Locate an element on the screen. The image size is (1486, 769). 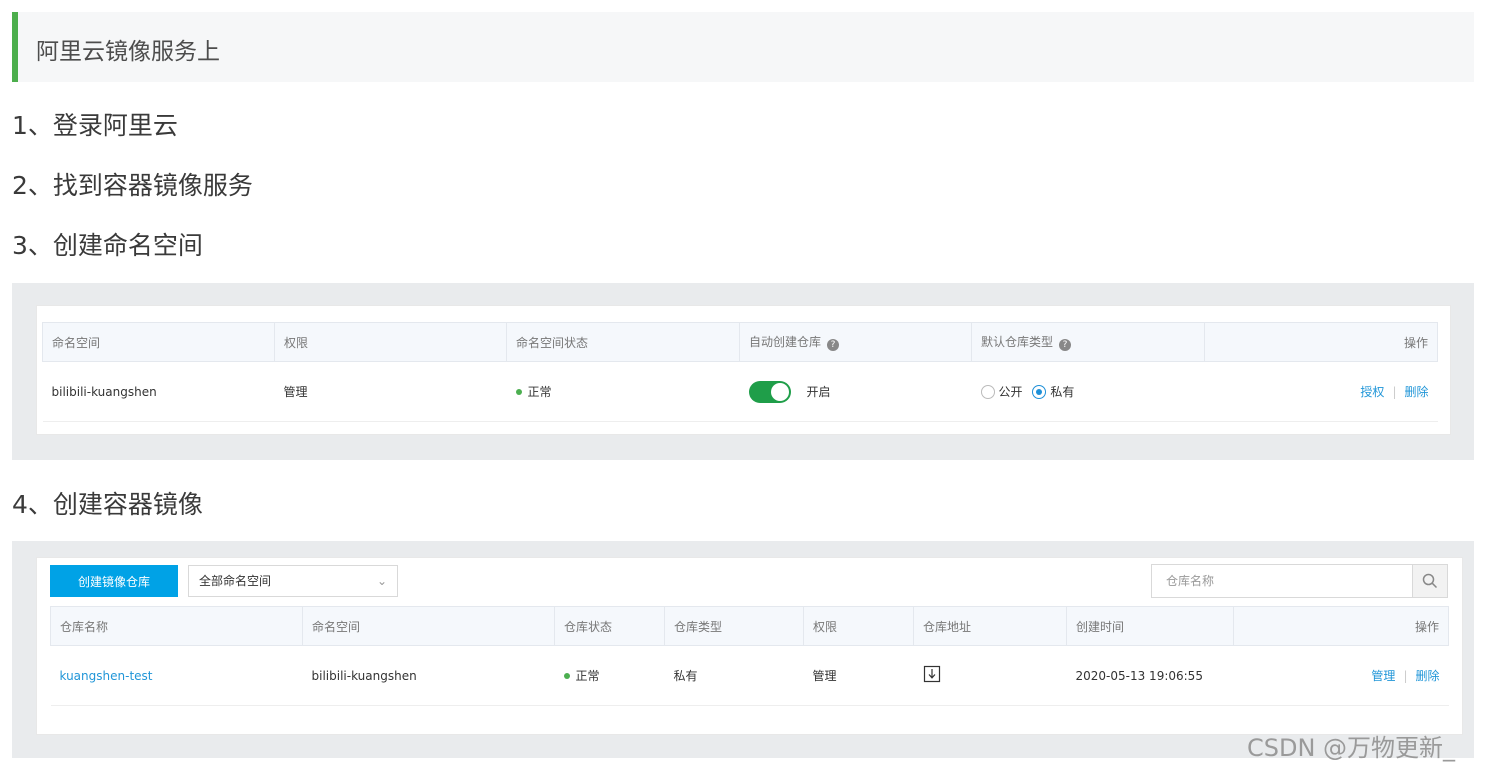
col-namespace-status: 命名空间状态 is located at coordinates (623, 342).